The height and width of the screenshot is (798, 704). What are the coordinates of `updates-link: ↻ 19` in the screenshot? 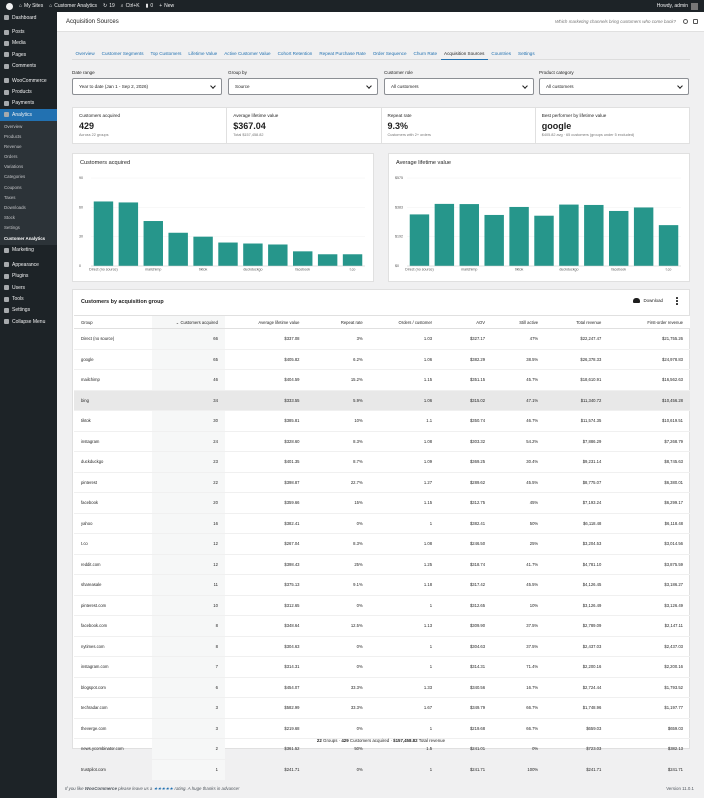 It's located at (109, 6).